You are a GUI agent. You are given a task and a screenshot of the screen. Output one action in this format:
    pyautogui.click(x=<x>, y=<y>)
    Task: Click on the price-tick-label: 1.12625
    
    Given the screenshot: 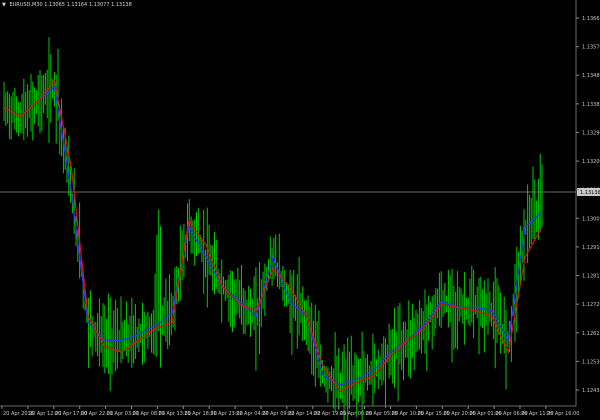 What is the action you would take?
    pyautogui.click(x=591, y=334)
    